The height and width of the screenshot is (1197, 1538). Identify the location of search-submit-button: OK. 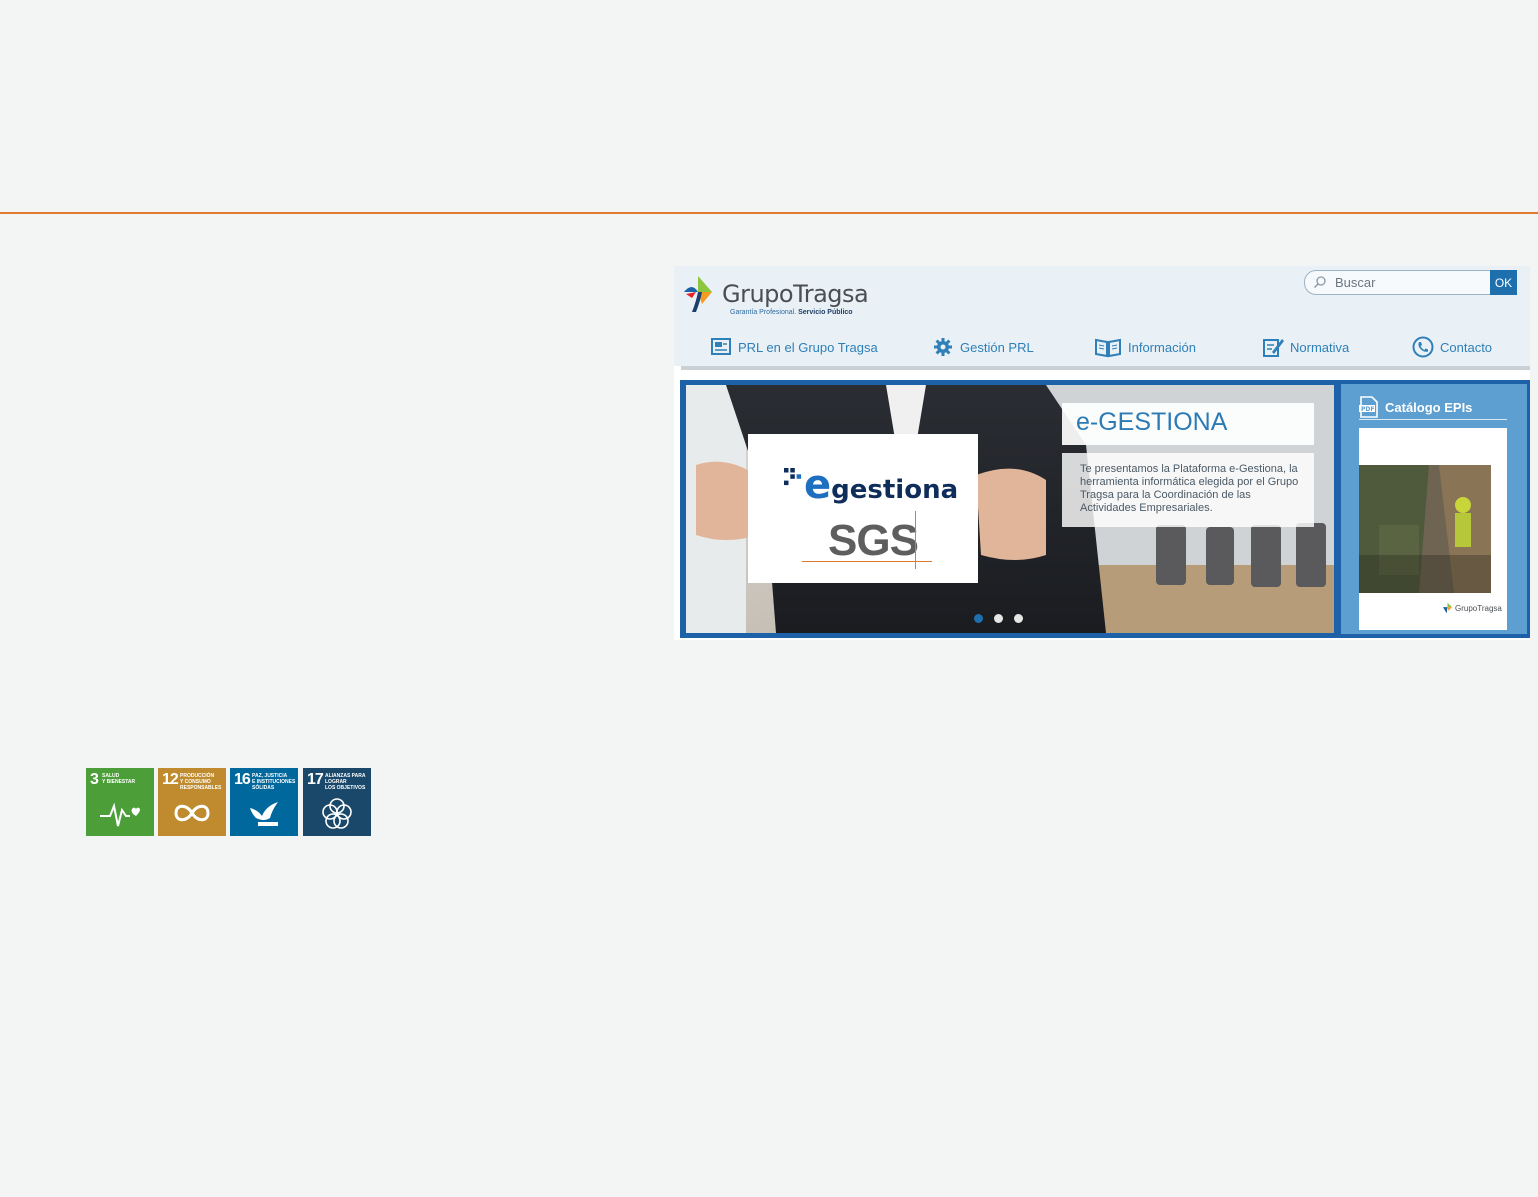
(1503, 282).